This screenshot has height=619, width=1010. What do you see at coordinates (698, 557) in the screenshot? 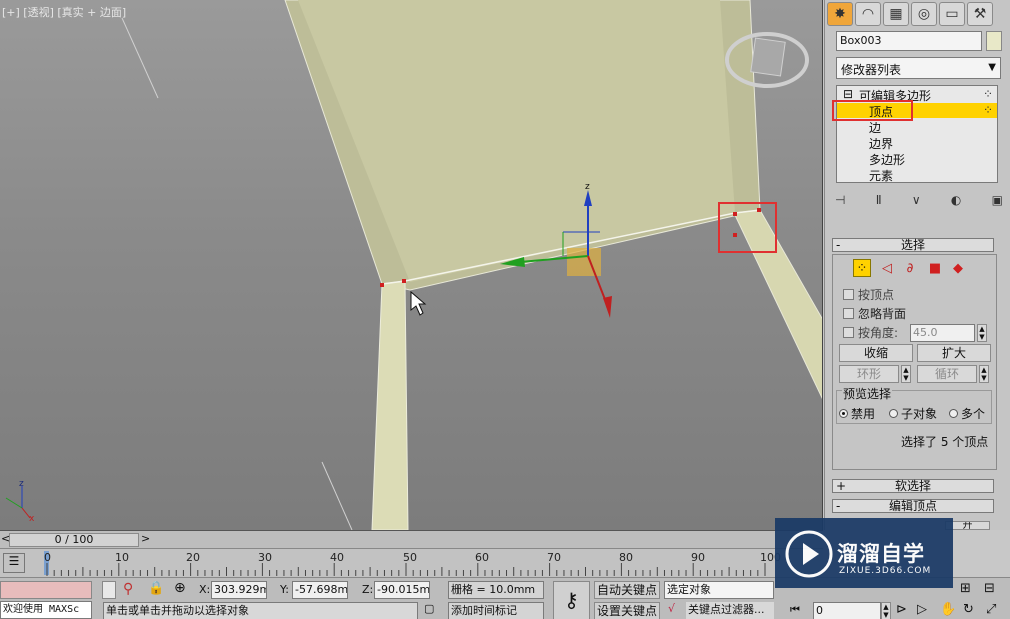
I see `tick-label: 90` at bounding box center [698, 557].